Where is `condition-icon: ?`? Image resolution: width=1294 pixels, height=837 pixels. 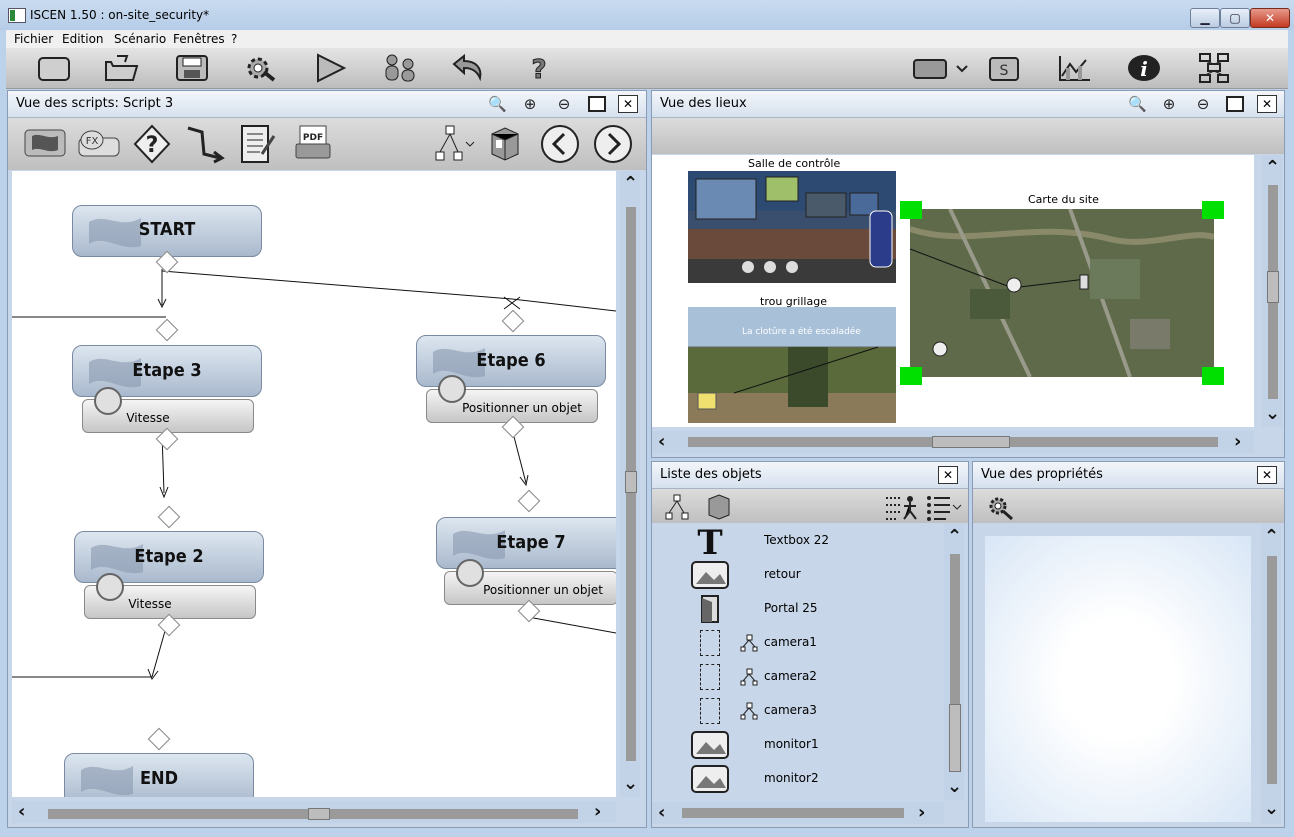
condition-icon: ? is located at coordinates (152, 144).